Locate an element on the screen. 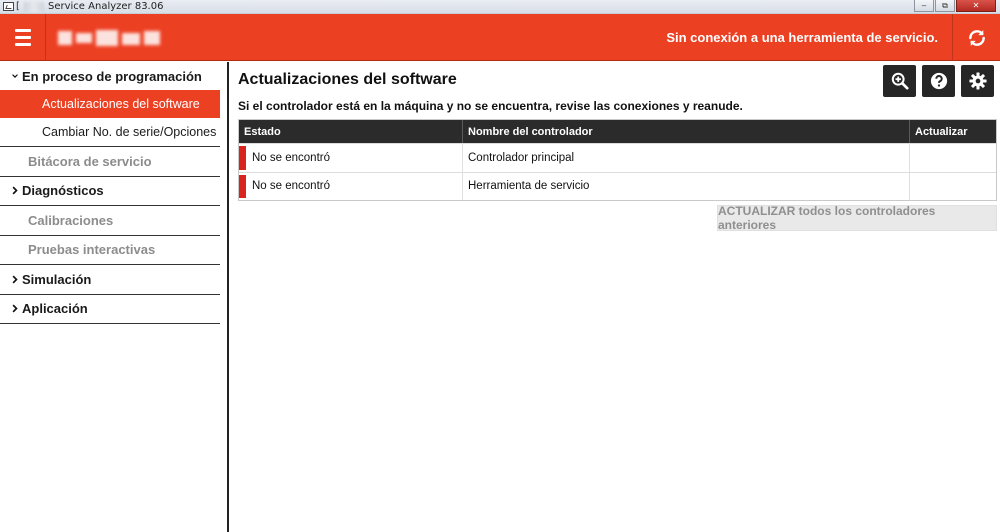 Image resolution: width=1000 pixels, height=532 pixels. chevron-down-icon is located at coordinates (9, 76).